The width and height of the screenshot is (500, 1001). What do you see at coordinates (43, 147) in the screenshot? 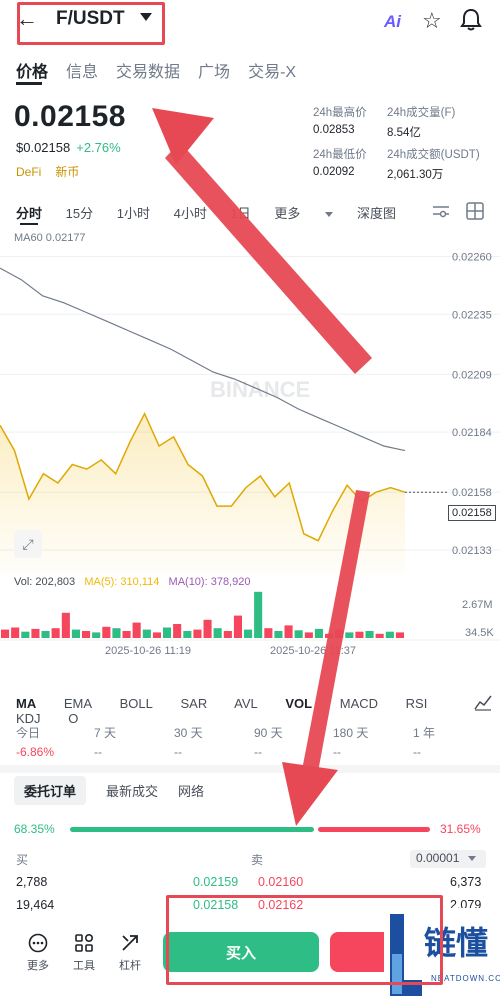
I see `usd-value: $0.02158` at bounding box center [43, 147].